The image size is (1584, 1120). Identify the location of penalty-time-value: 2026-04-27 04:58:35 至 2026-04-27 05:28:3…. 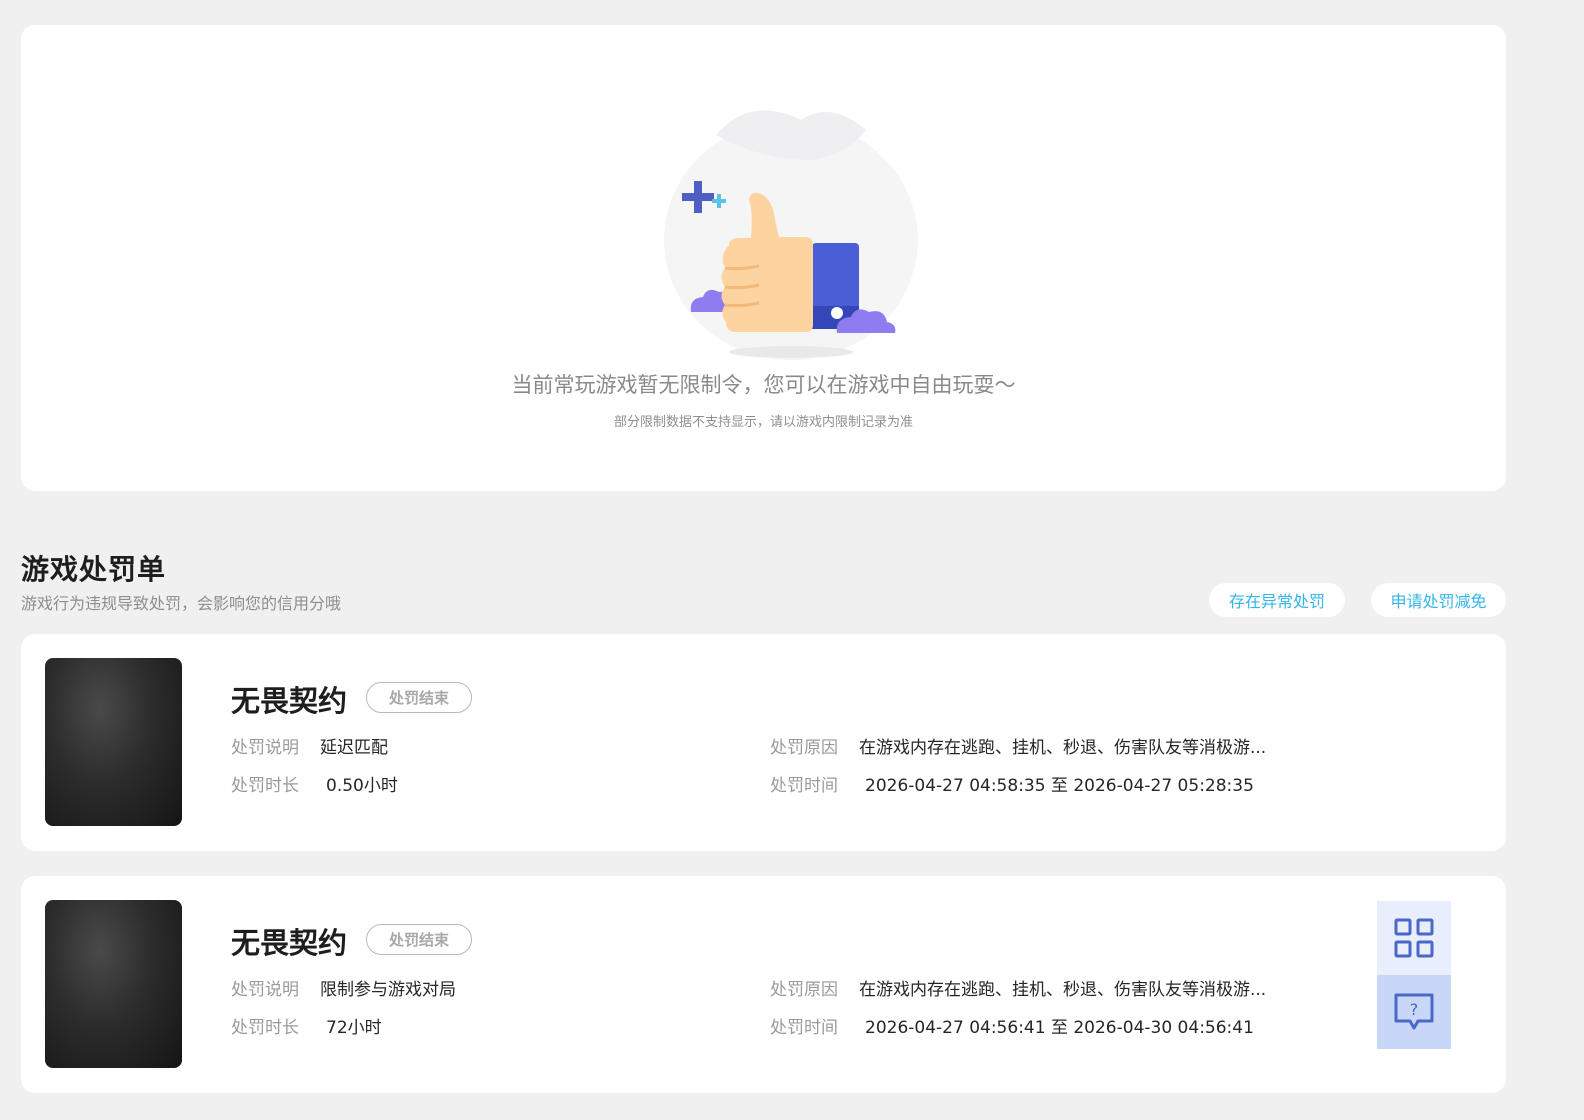
(1059, 786).